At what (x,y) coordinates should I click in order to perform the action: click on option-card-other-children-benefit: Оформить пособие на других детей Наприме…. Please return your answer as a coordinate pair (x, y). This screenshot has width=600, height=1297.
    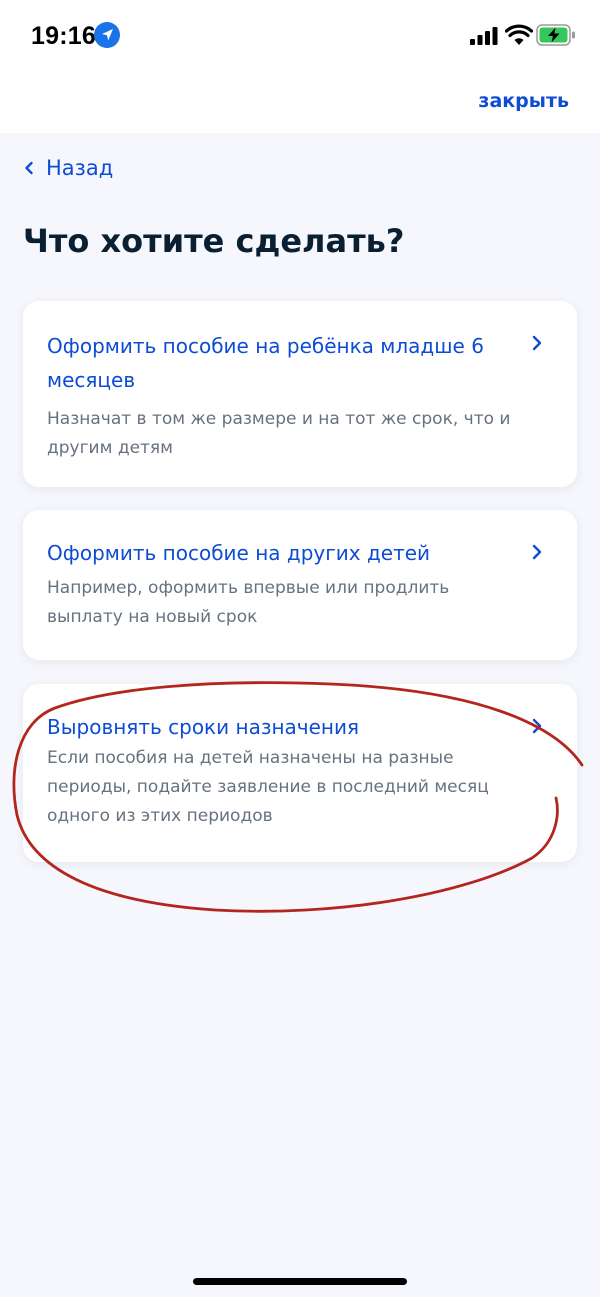
    Looking at the image, I should click on (300, 585).